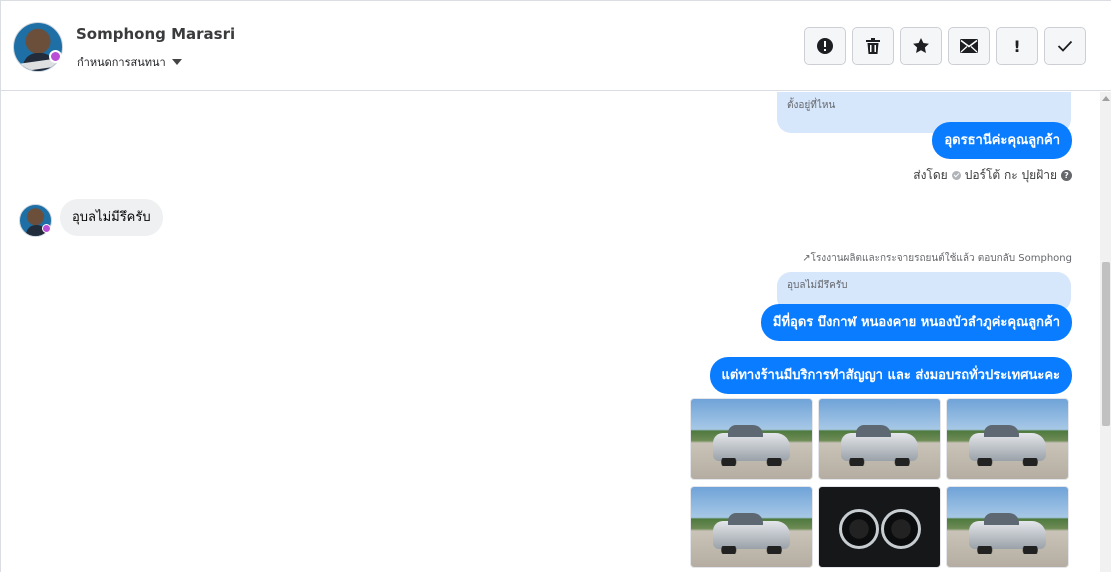 The width and height of the screenshot is (1111, 572). I want to click on done-button, so click(1065, 46).